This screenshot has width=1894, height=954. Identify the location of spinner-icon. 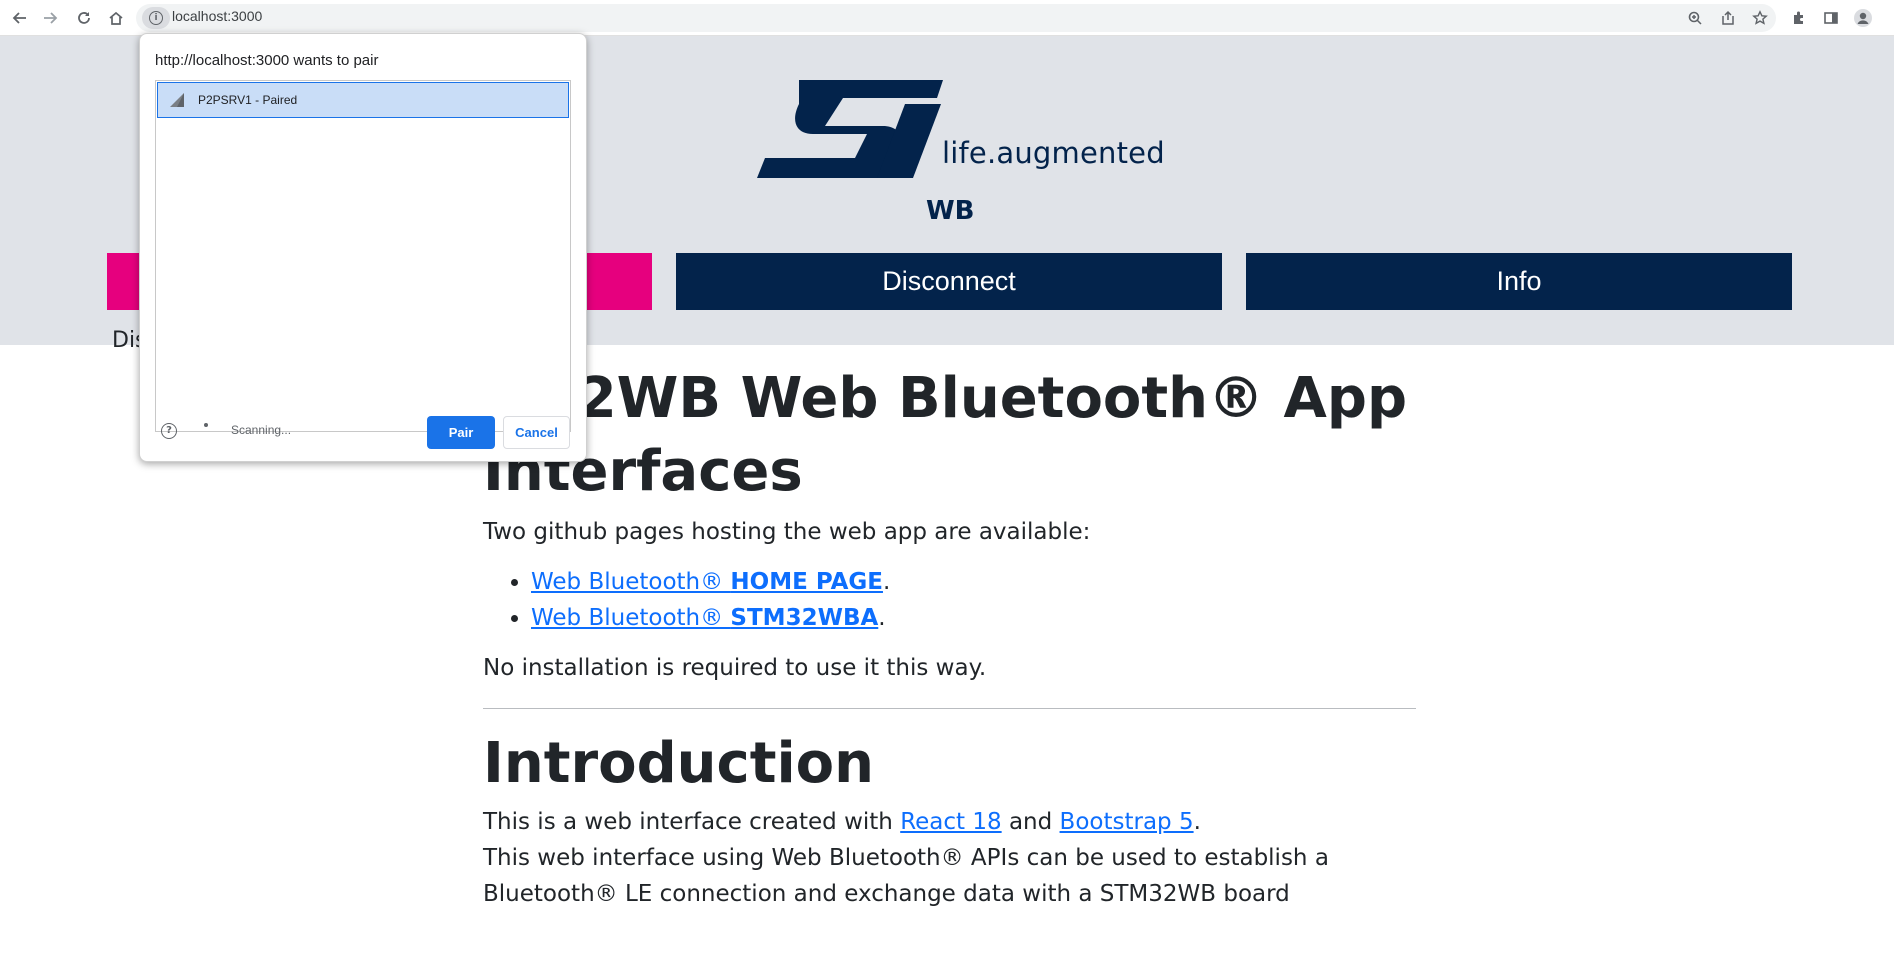
(206, 425).